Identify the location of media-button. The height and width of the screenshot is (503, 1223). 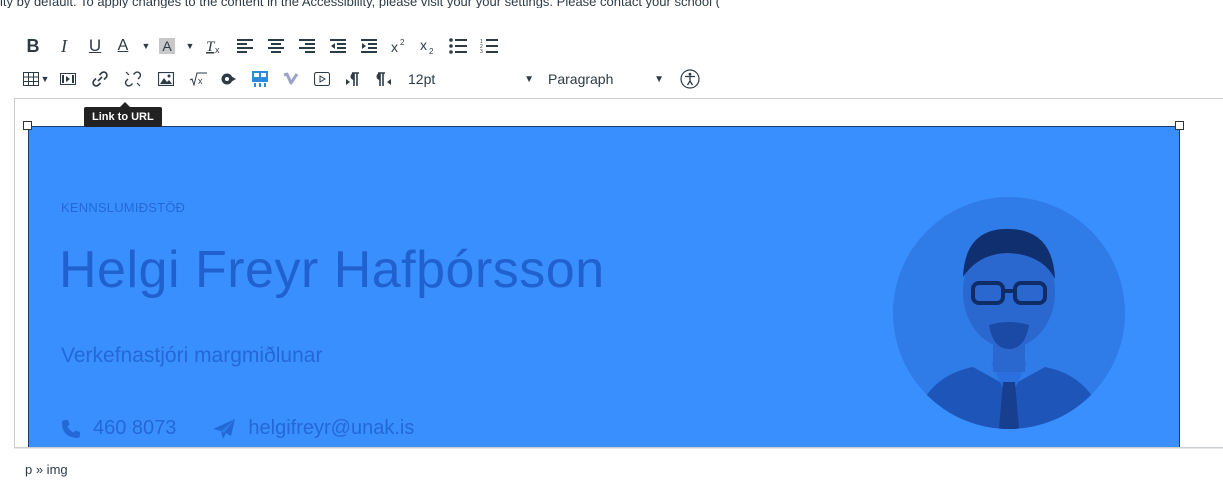
(68, 79).